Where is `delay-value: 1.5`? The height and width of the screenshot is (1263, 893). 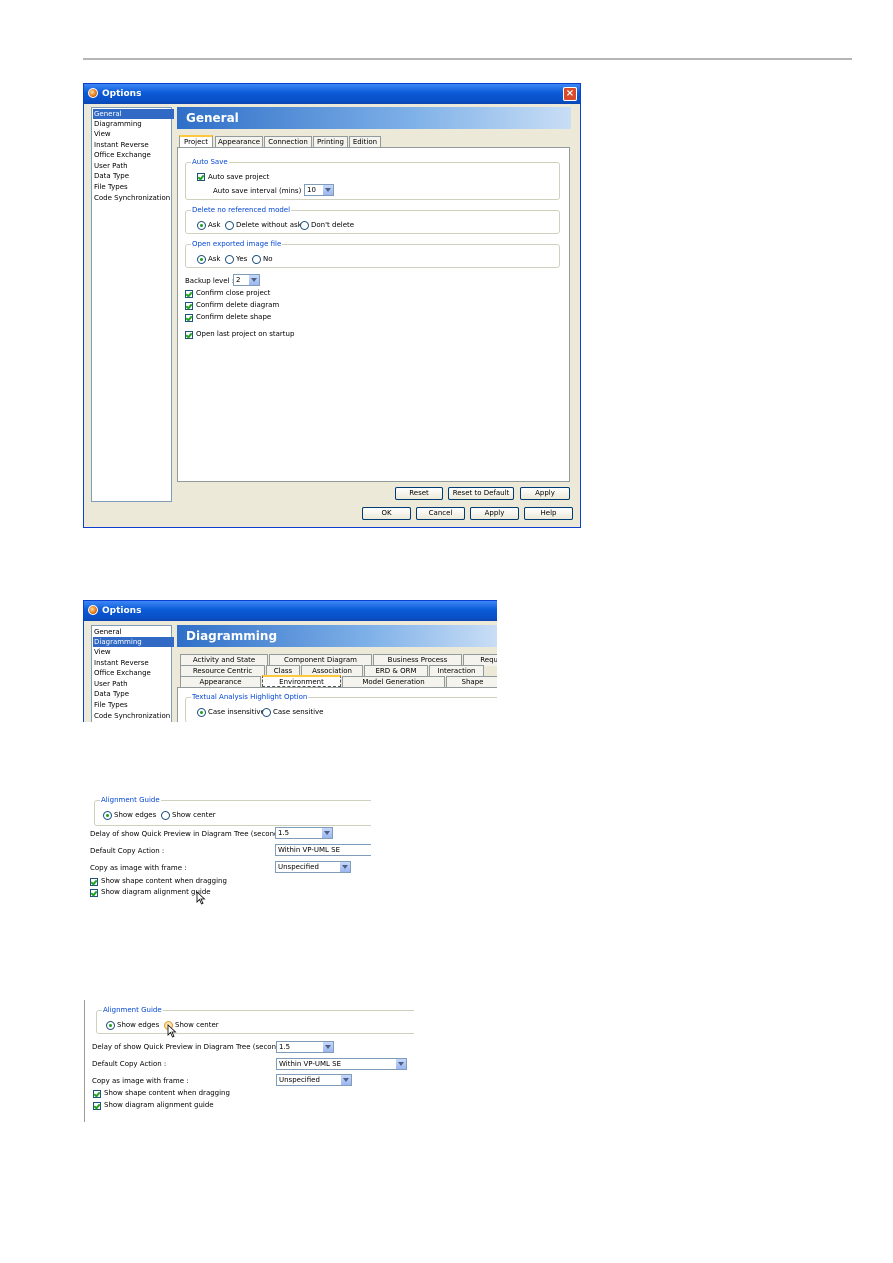 delay-value: 1.5 is located at coordinates (285, 1047).